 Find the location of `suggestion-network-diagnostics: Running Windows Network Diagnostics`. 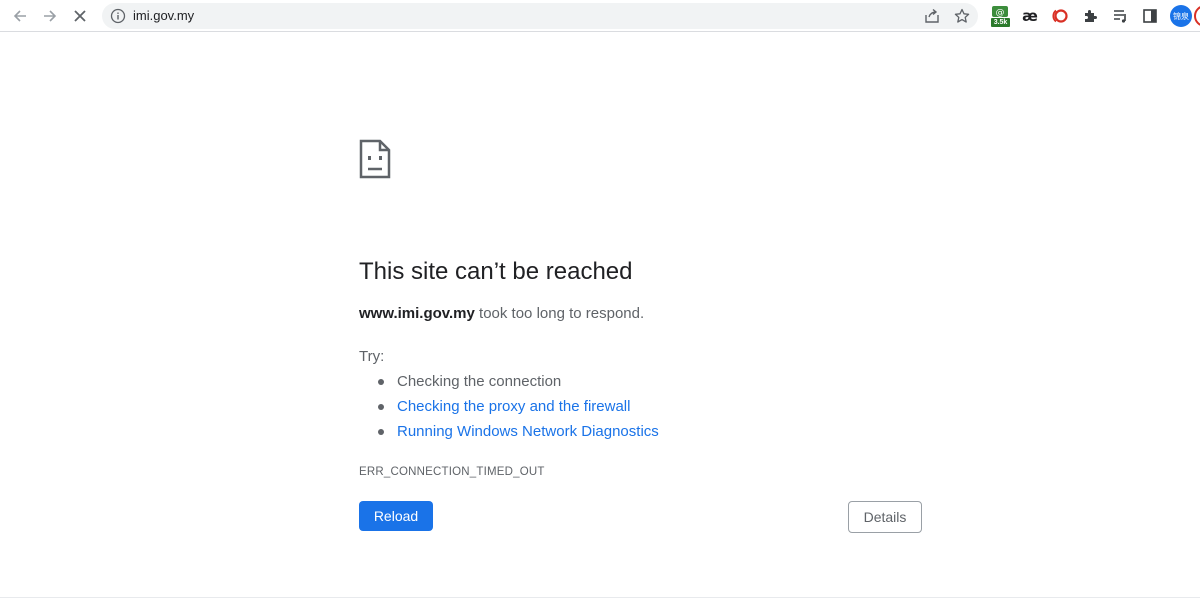

suggestion-network-diagnostics: Running Windows Network Diagnostics is located at coordinates (518, 434).